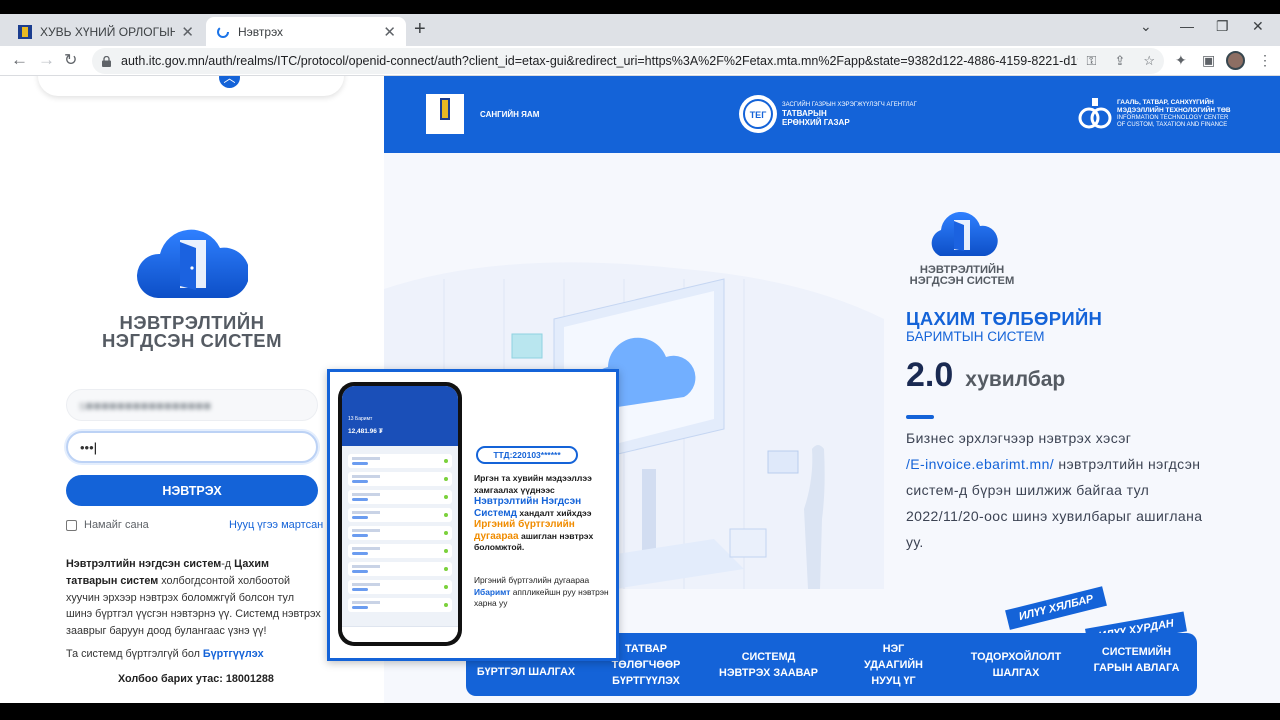  I want to click on ministry-logo: САНГИЙН ЯАМ, so click(482, 114).